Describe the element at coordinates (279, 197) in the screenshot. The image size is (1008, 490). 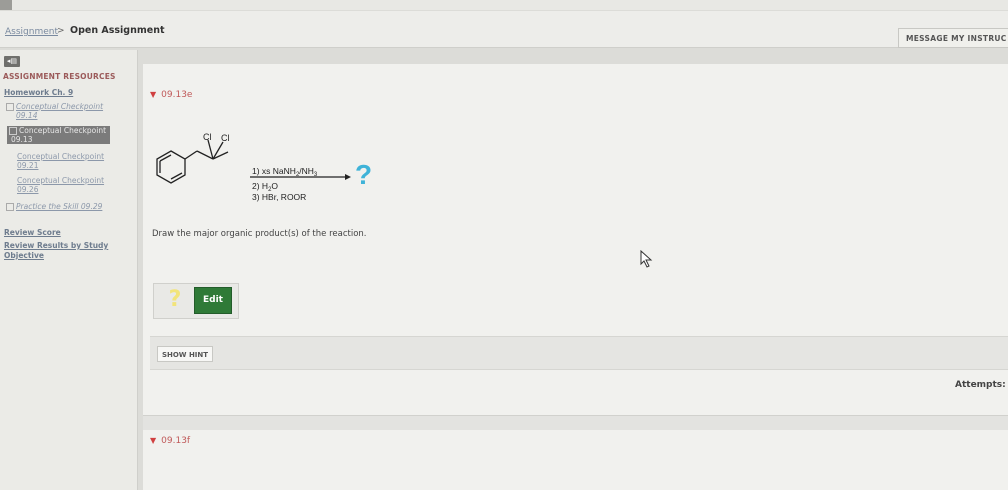
I see `reagent-step-3: 3) HBr, ROOR` at that location.